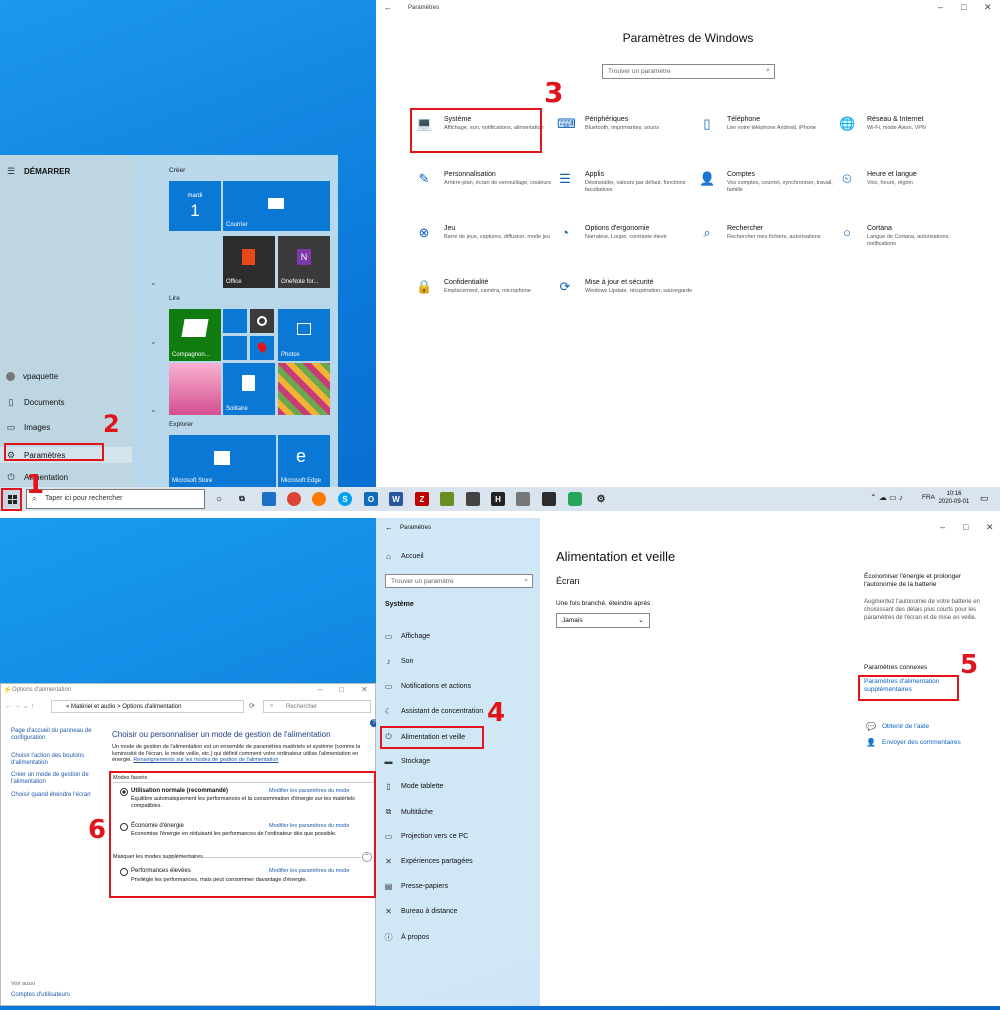 The width and height of the screenshot is (1000, 1010). I want to click on nav-bureau-distance: ✕ Bureau à distance, so click(420, 911).